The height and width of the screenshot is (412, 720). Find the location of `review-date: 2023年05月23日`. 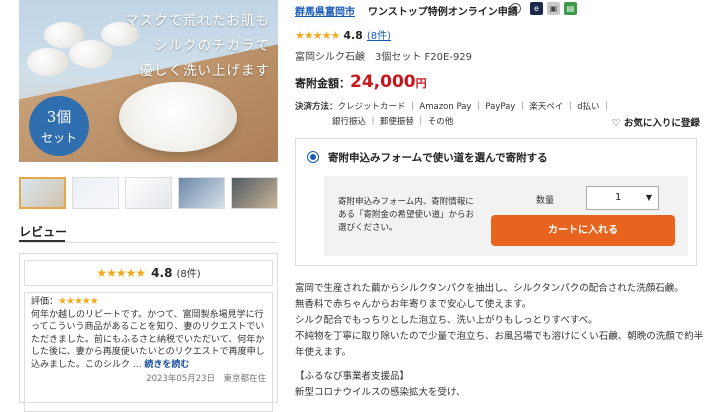

review-date: 2023年05月23日 is located at coordinates (180, 379).